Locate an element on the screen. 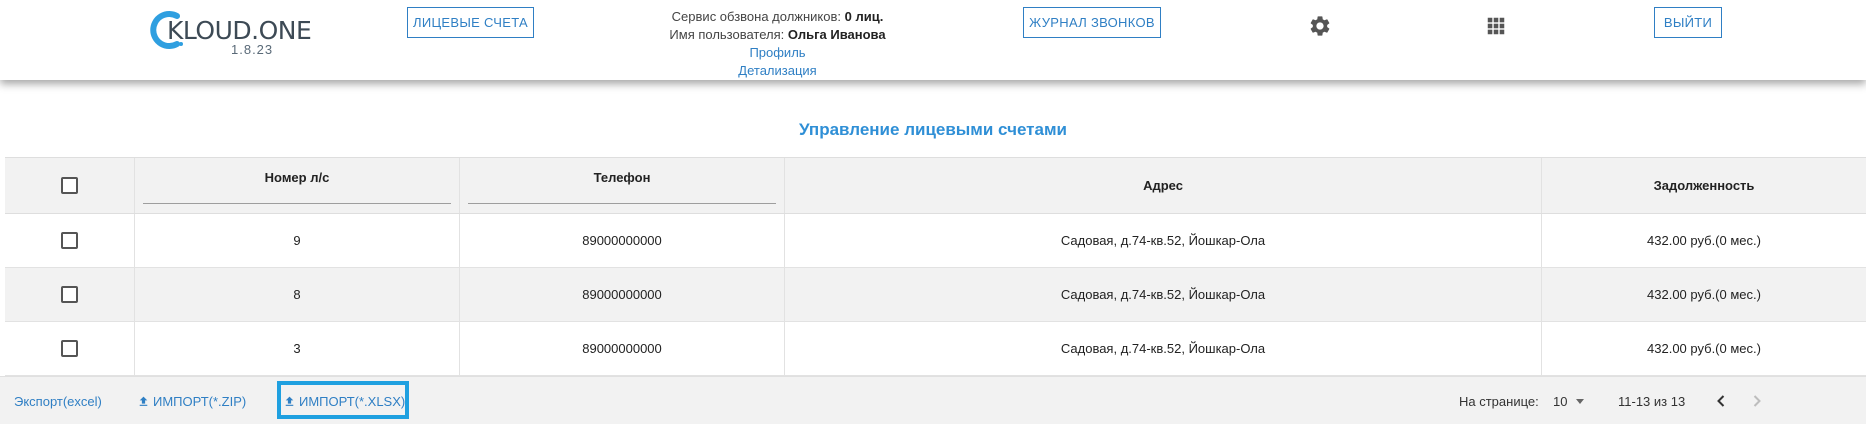 This screenshot has width=1866, height=425. import-xlsx-link: ИМПОРТ(*.XLSX) is located at coordinates (344, 401).